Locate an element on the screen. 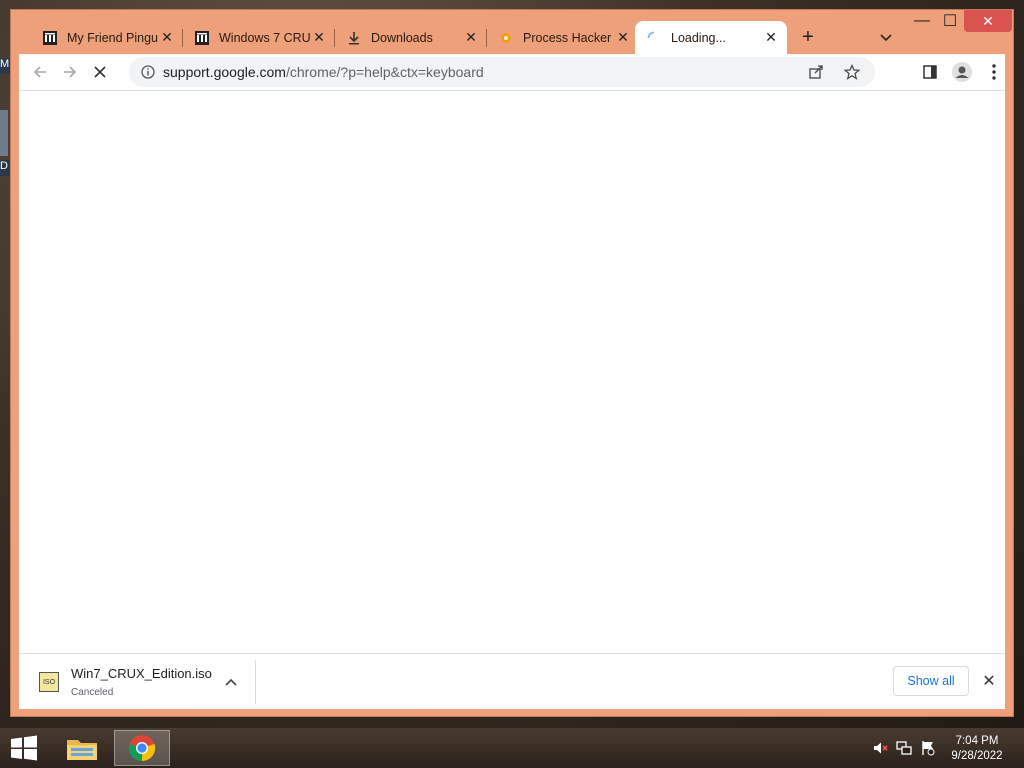 Image resolution: width=1024 pixels, height=768 pixels. tab-search-chevron-icon is located at coordinates (886, 38).